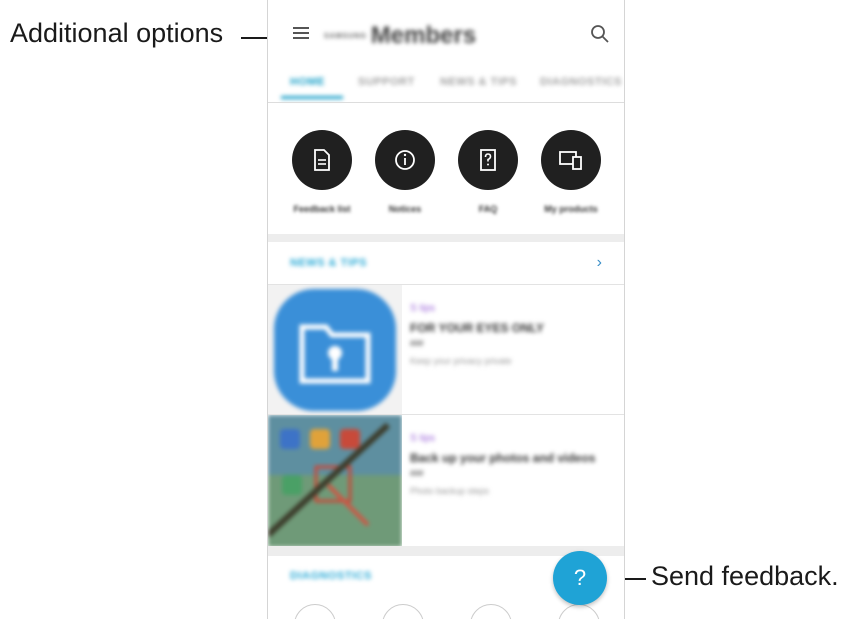 Image resolution: width=841 pixels, height=619 pixels. I want to click on my-products-button: My products, so click(571, 172).